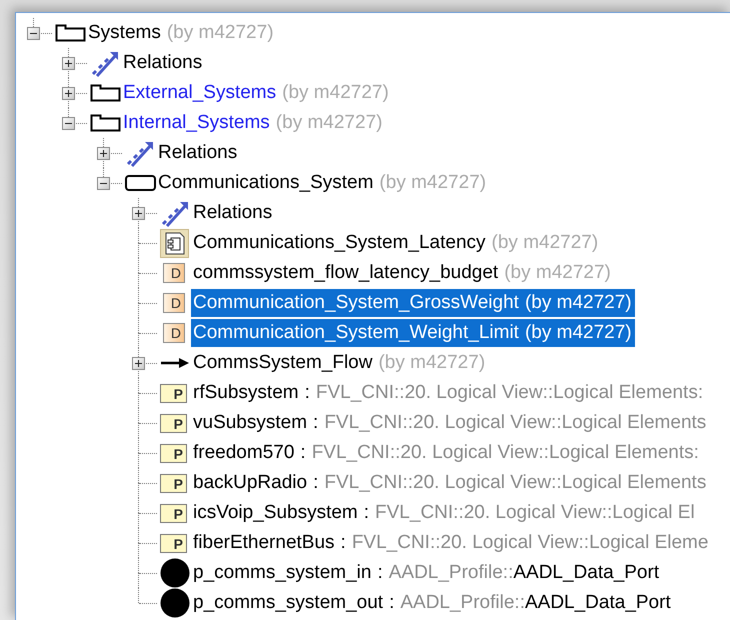  What do you see at coordinates (356, 303) in the screenshot?
I see `item-name: Communication_System_GrossWeight` at bounding box center [356, 303].